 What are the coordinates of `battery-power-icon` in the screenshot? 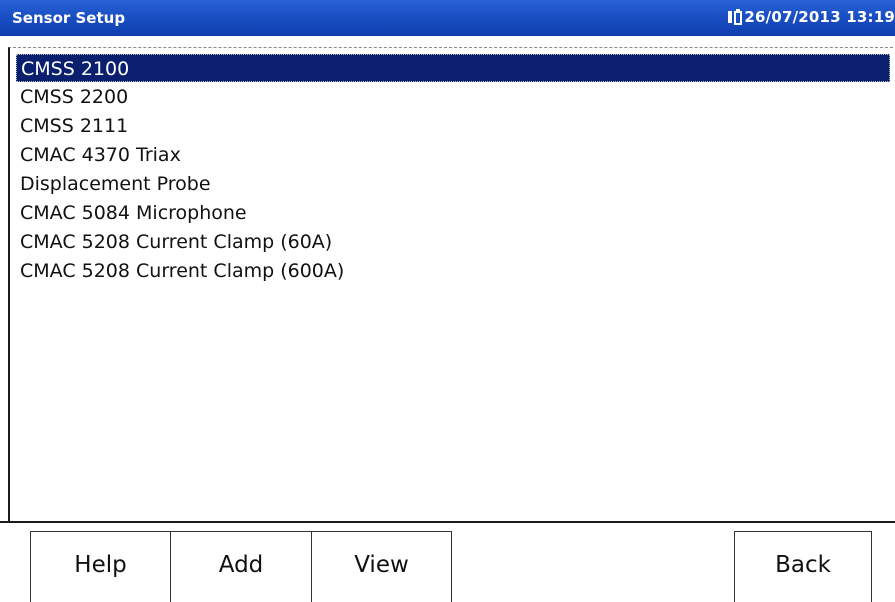 It's located at (735, 17).